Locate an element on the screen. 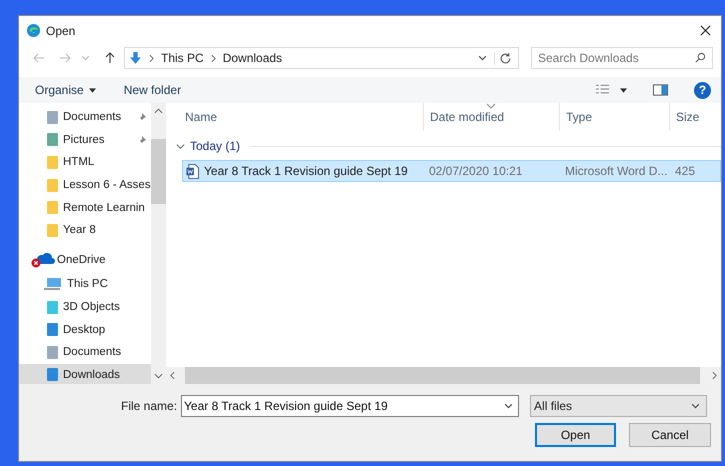 The image size is (725, 466). navigation-item: 3D Objects is located at coordinates (85, 307).